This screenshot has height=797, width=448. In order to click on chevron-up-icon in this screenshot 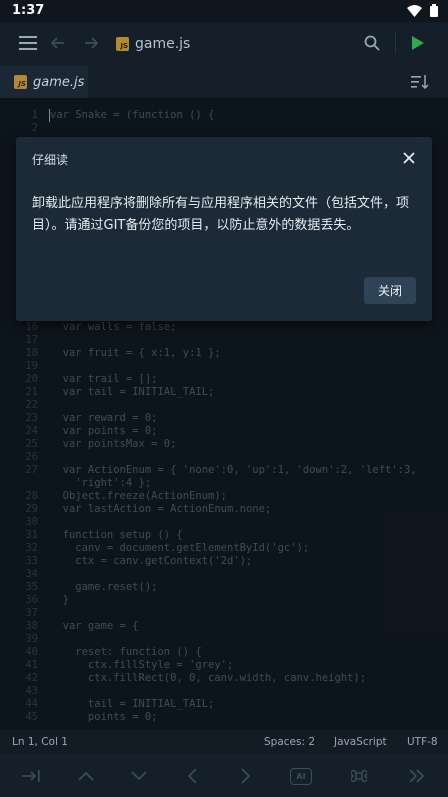, I will do `click(86, 776)`.